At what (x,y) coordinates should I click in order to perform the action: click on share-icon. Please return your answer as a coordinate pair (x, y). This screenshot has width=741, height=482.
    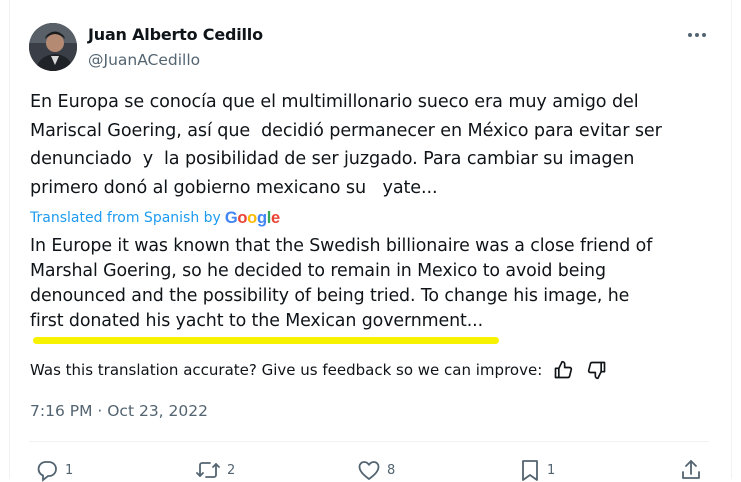
    Looking at the image, I should click on (691, 469).